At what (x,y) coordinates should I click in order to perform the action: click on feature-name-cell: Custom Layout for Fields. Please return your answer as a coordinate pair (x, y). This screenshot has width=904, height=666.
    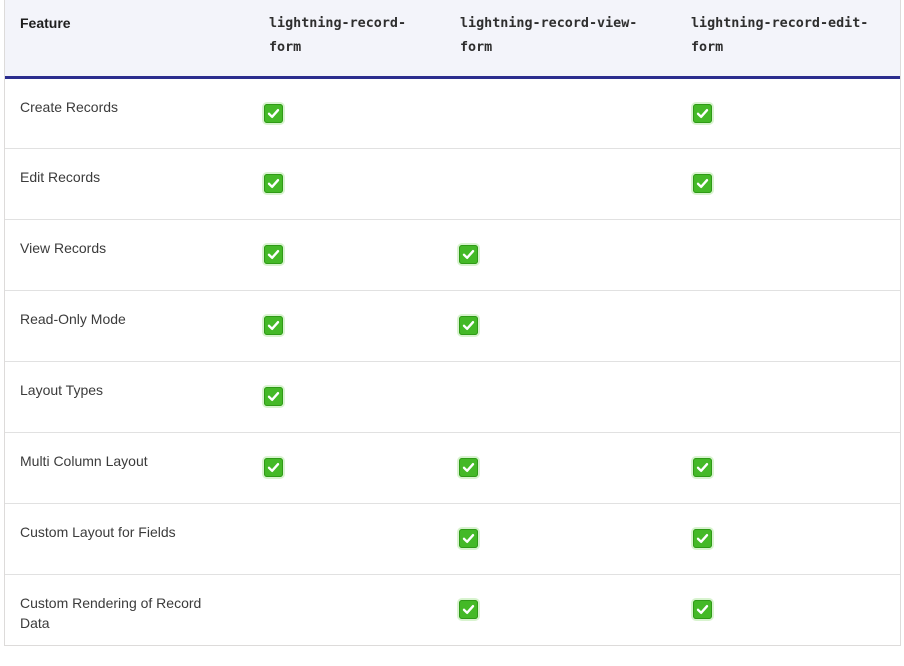
    Looking at the image, I should click on (98, 531).